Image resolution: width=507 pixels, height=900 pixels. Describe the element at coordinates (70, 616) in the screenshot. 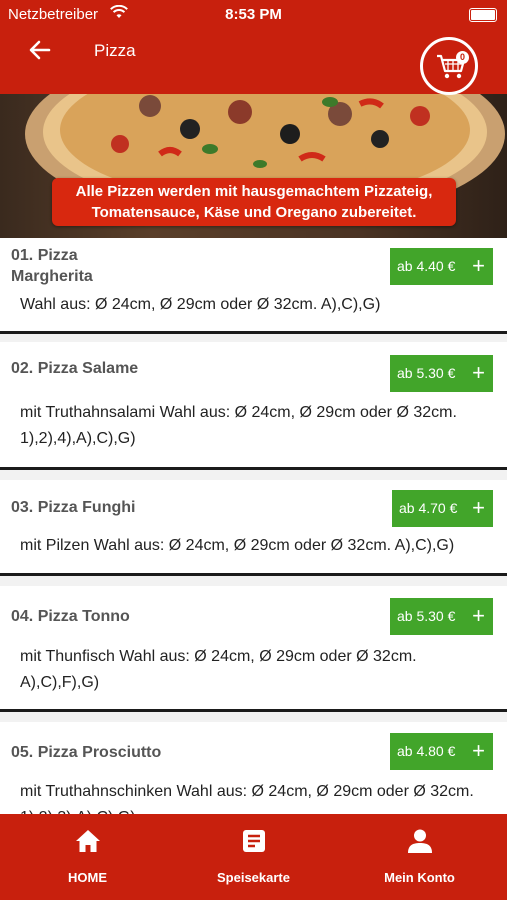

I see `item-name: 04. Pizza Tonno` at that location.